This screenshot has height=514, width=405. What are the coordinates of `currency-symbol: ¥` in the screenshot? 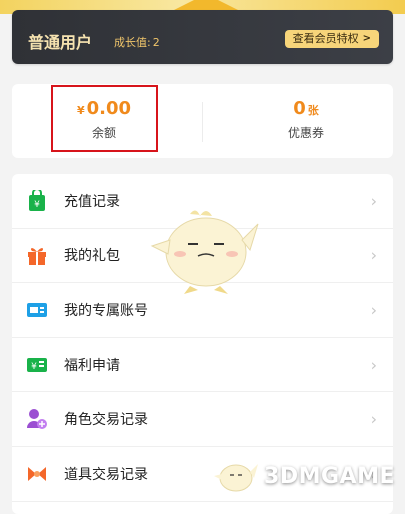 It's located at (80, 110).